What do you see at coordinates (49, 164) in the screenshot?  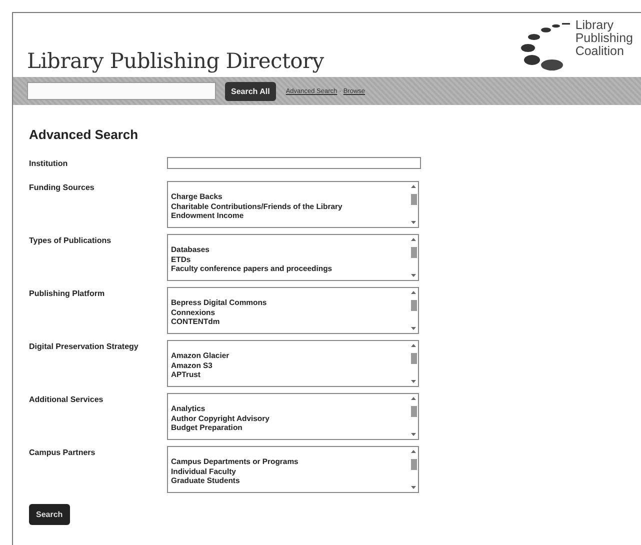 I see `field-label: Institution` at bounding box center [49, 164].